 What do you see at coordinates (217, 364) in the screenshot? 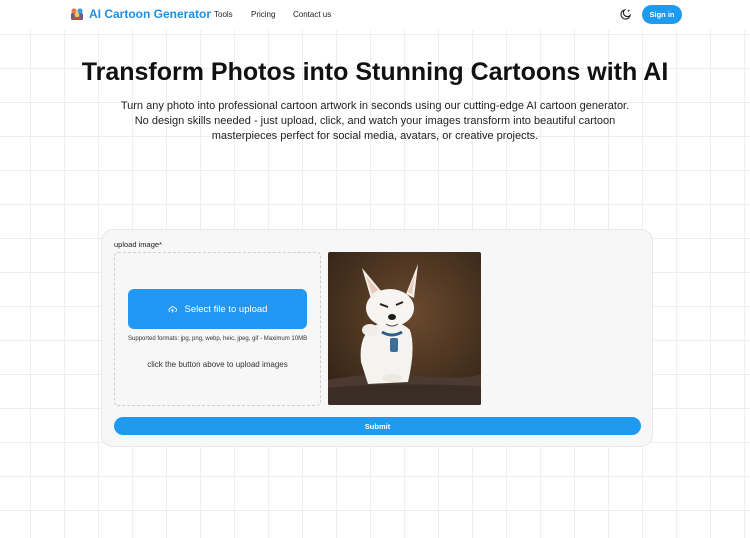
I see `upload-hint: click the button above to upload images` at bounding box center [217, 364].